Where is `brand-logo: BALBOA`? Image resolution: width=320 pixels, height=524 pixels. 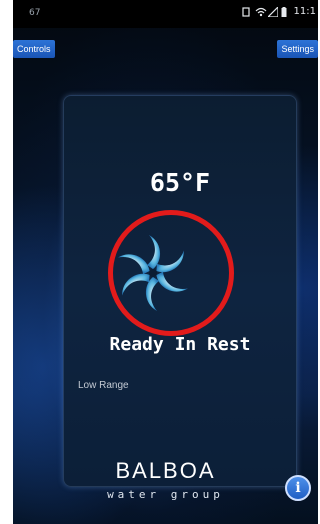 brand-logo: BALBOA is located at coordinates (165, 470).